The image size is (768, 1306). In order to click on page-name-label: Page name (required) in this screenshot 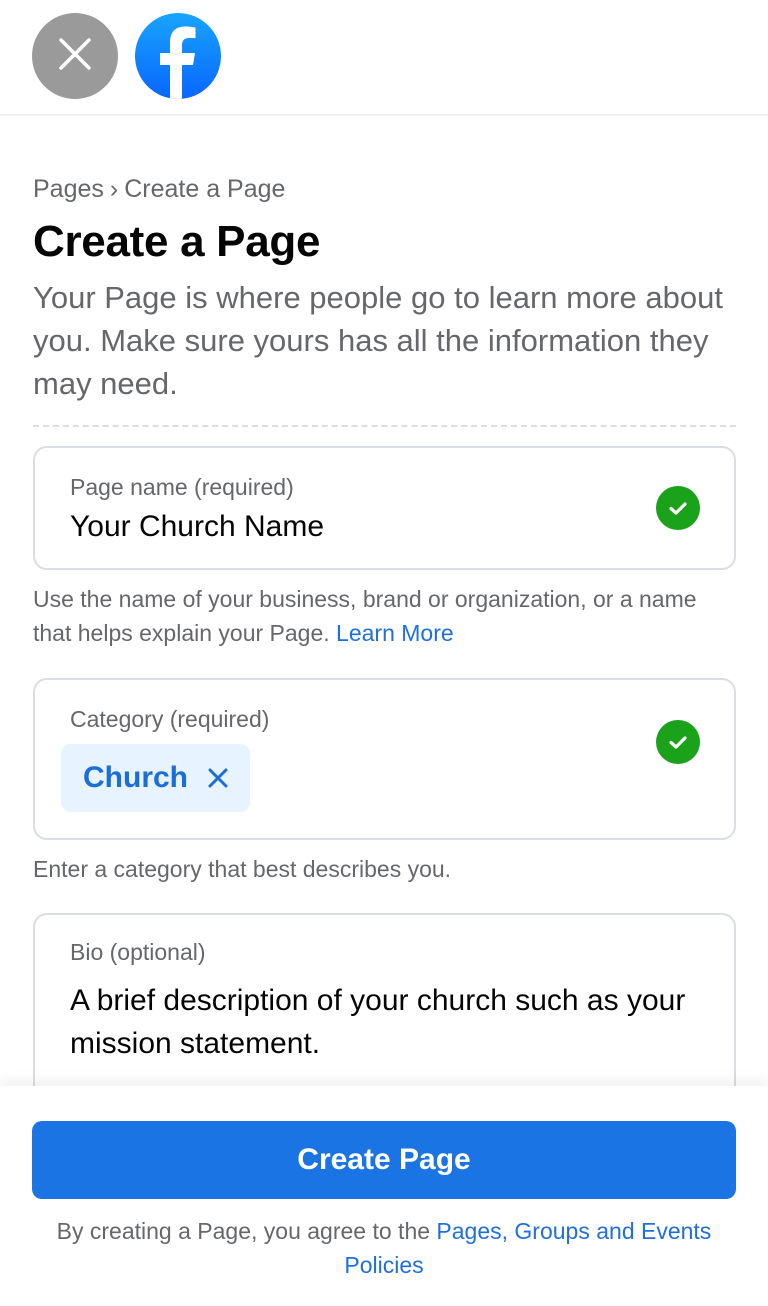, I will do `click(182, 487)`.